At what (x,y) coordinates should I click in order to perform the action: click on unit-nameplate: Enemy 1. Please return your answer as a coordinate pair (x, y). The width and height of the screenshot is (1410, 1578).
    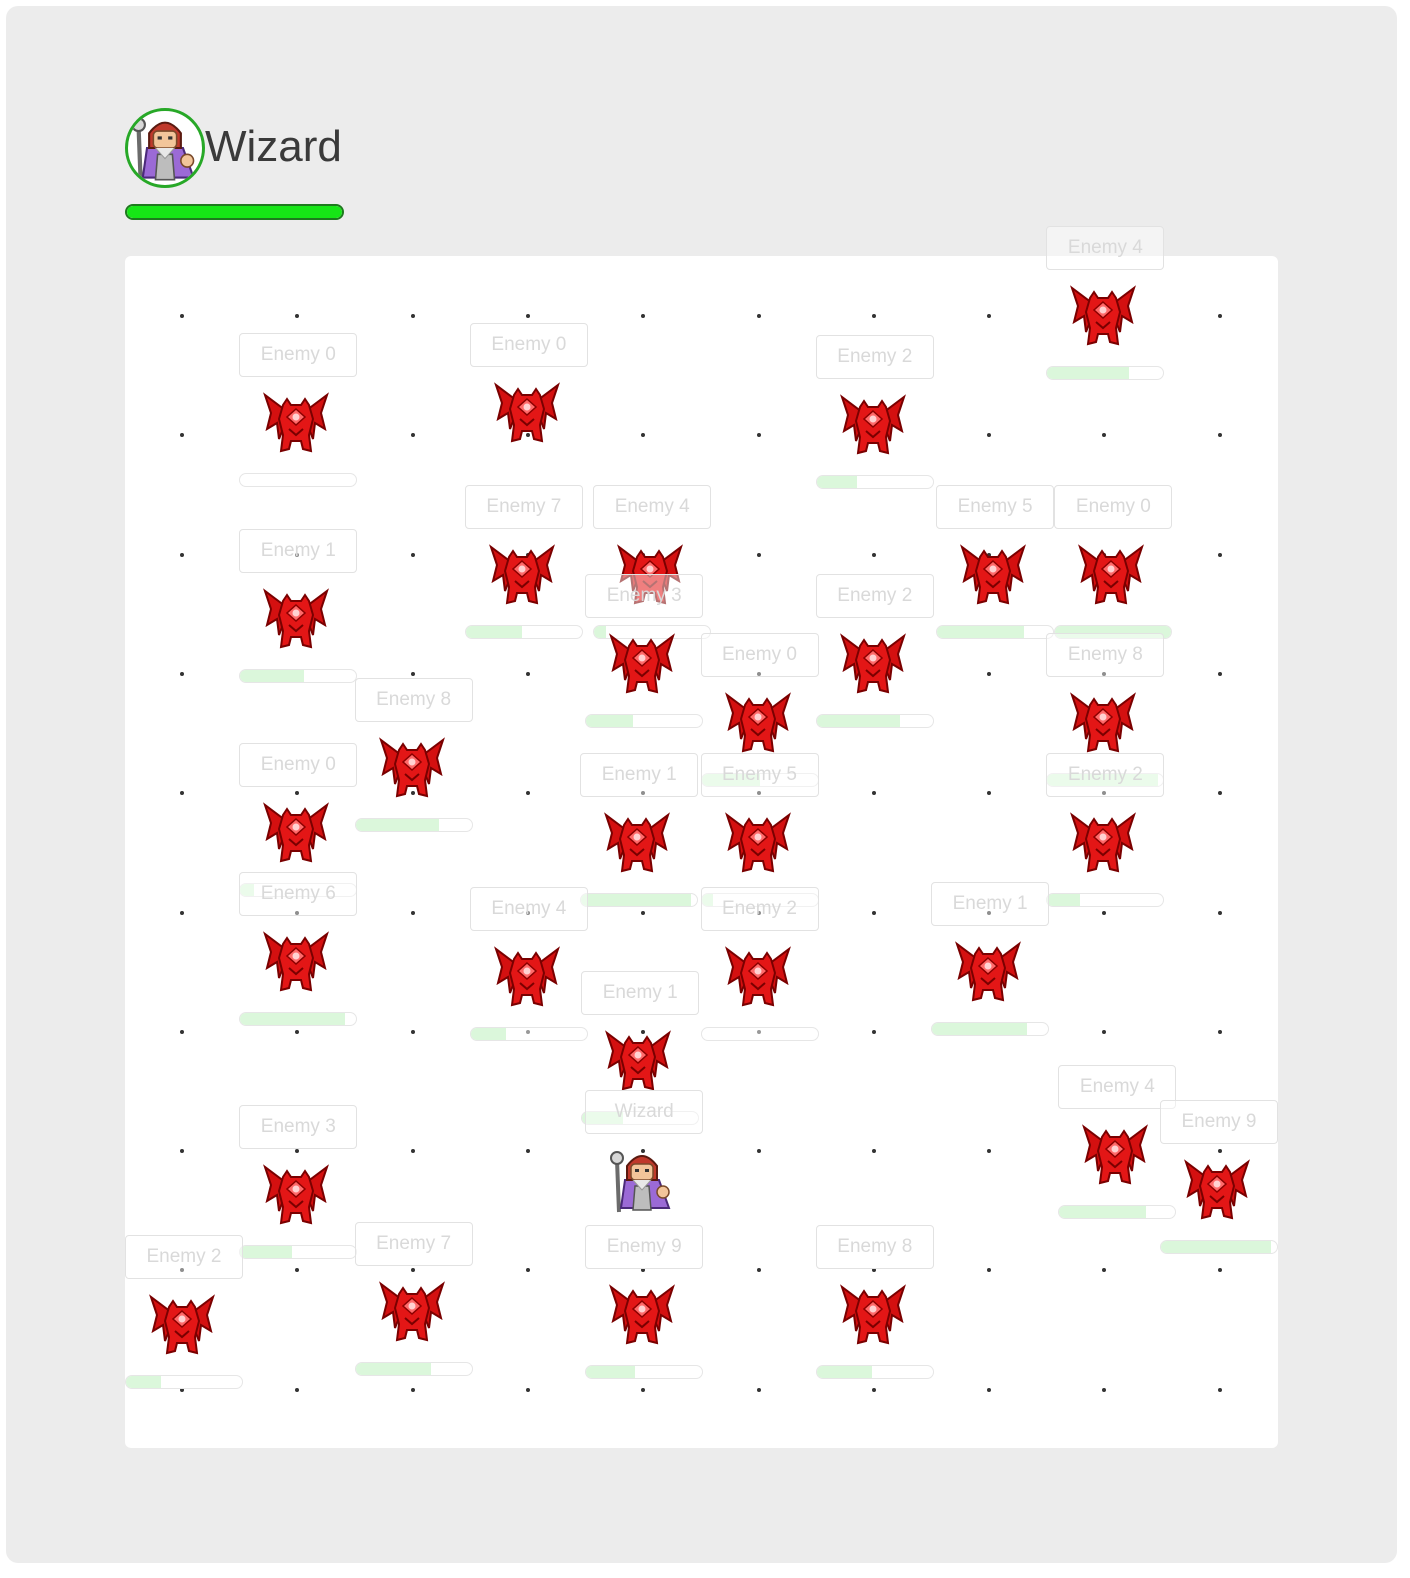
    Looking at the image, I should click on (298, 550).